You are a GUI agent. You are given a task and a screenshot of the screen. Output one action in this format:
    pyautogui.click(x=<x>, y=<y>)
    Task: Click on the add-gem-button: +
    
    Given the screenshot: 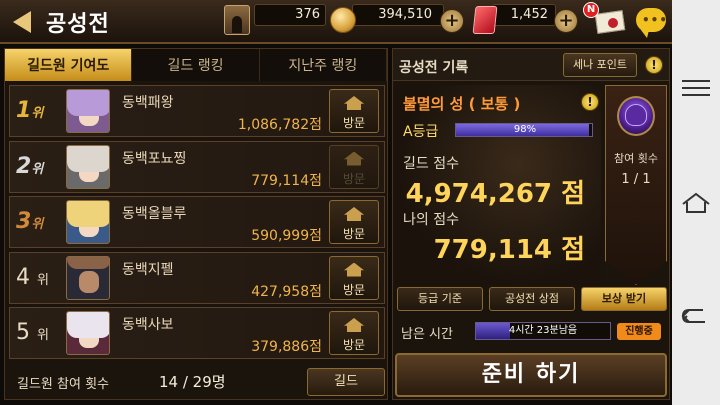 What is the action you would take?
    pyautogui.click(x=566, y=21)
    